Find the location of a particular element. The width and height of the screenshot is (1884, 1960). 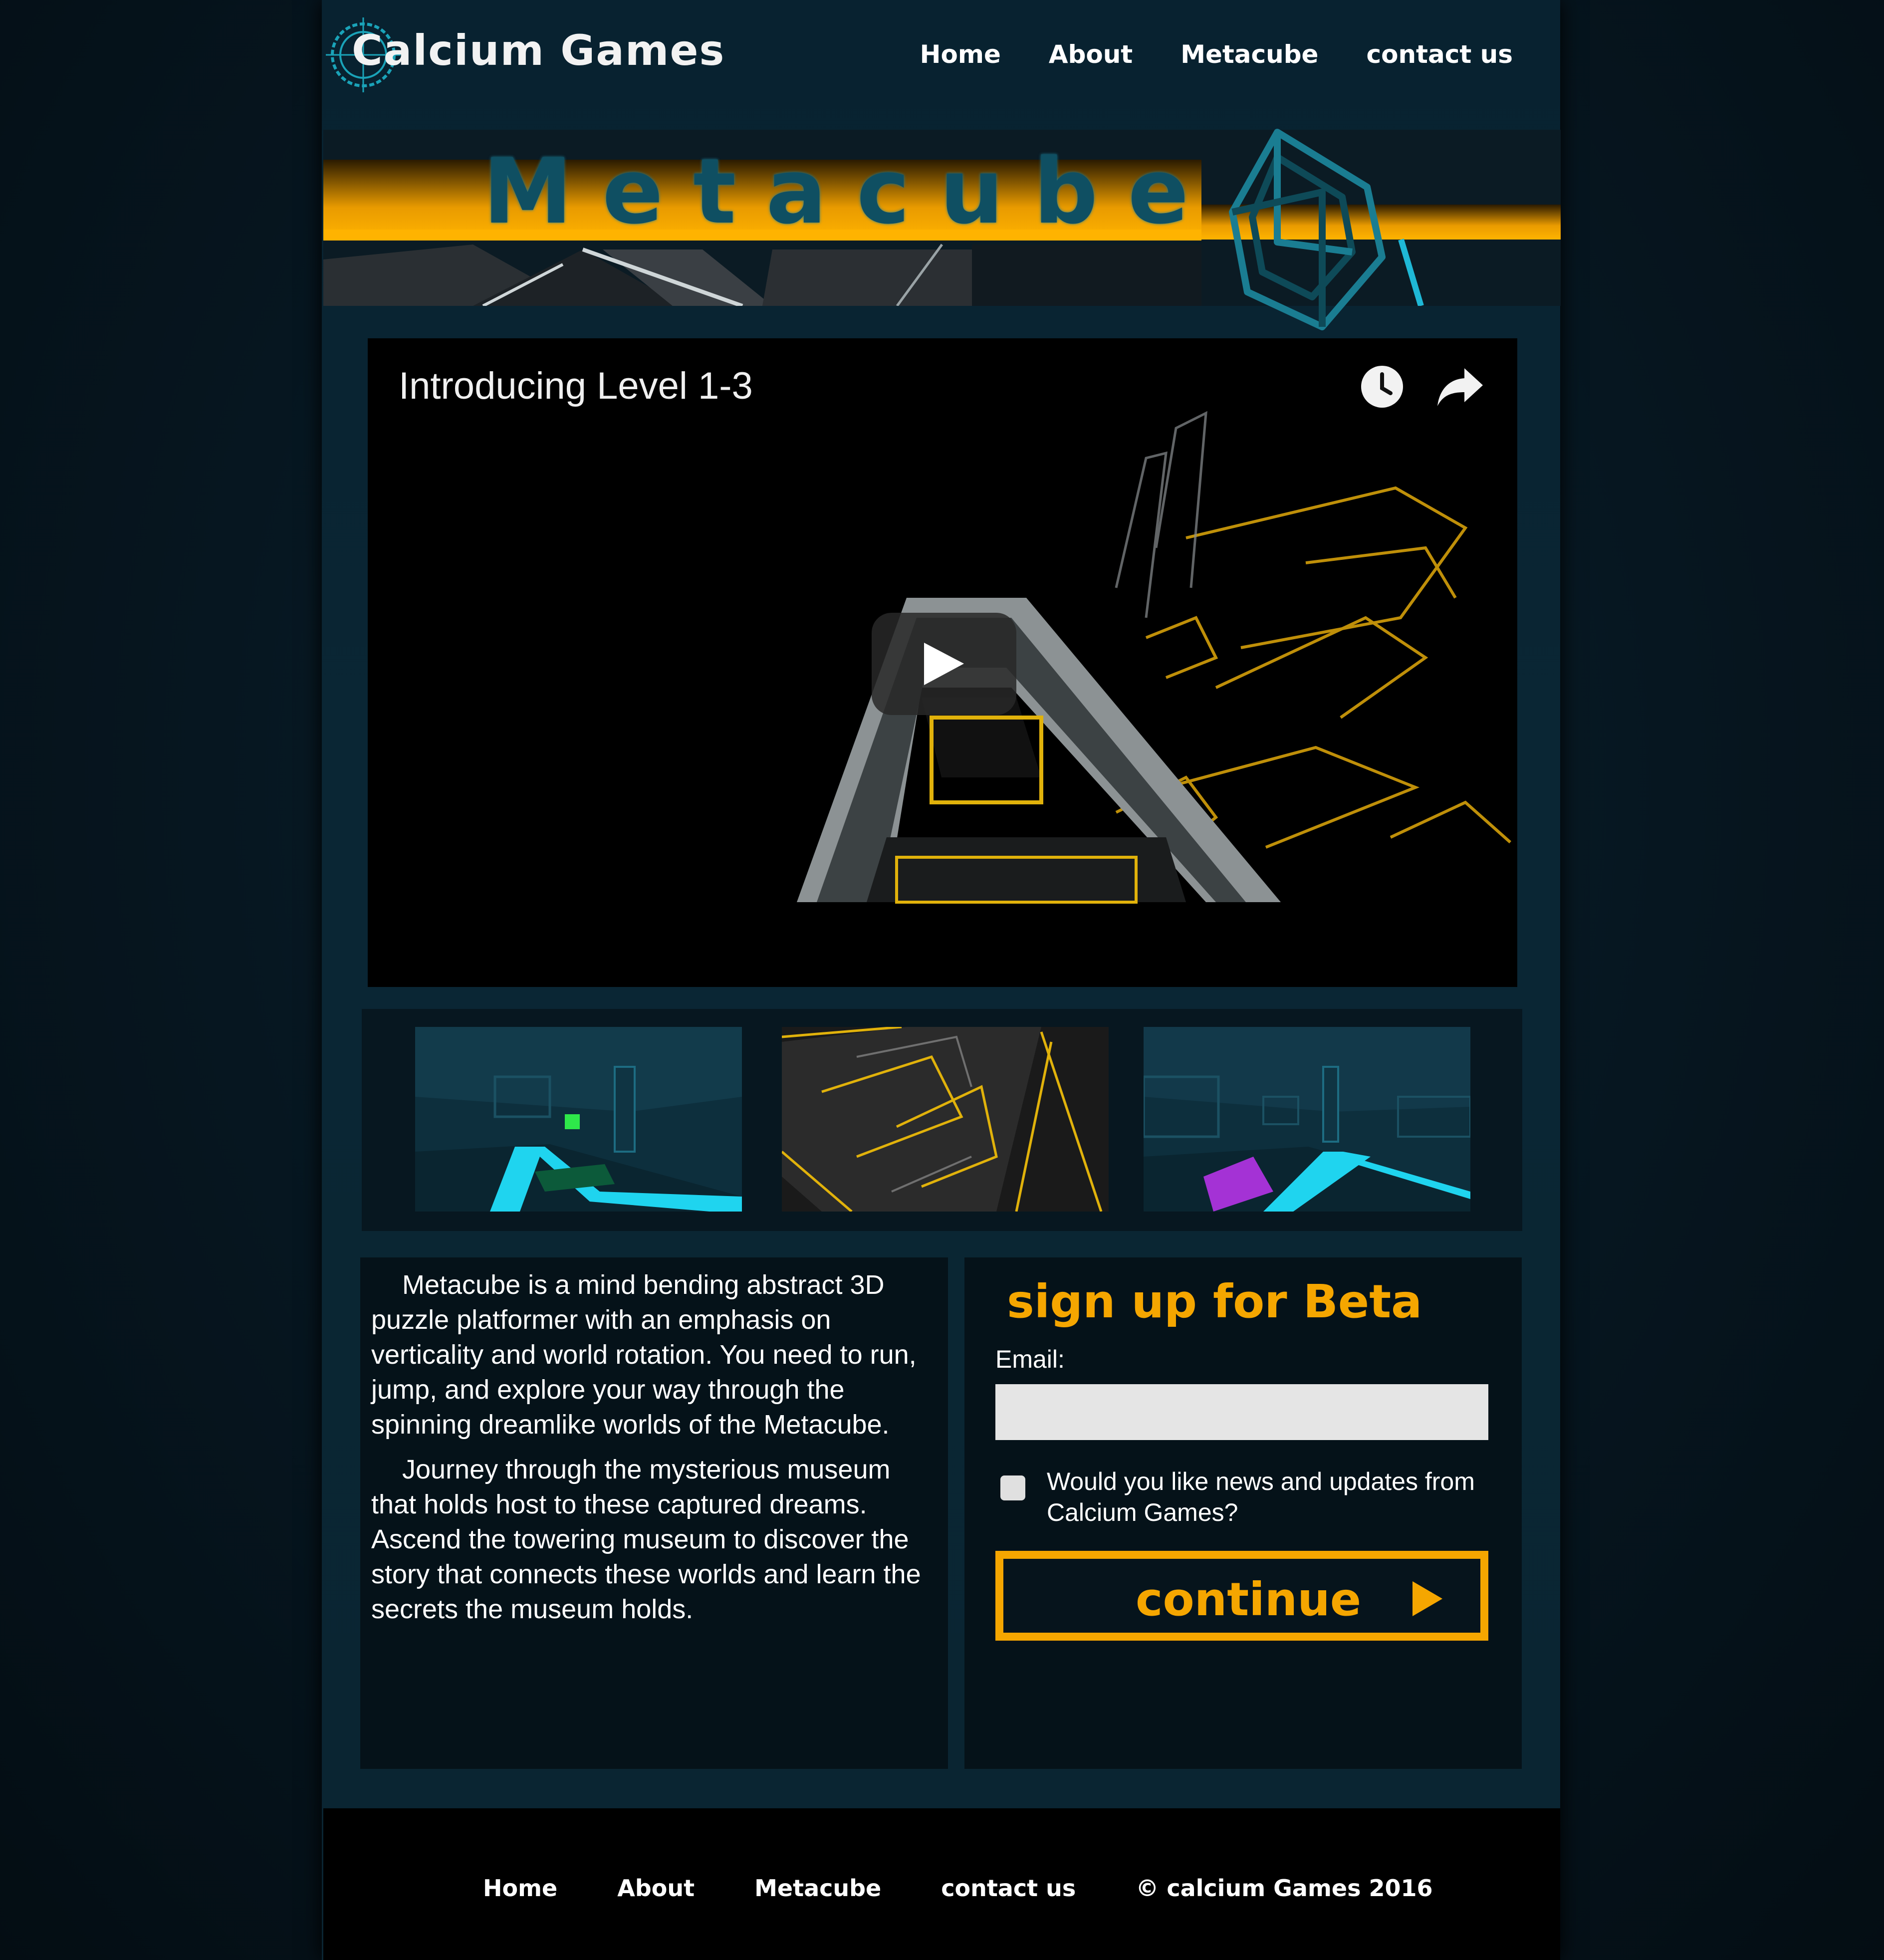

nav-contact: contact us is located at coordinates (1439, 54).